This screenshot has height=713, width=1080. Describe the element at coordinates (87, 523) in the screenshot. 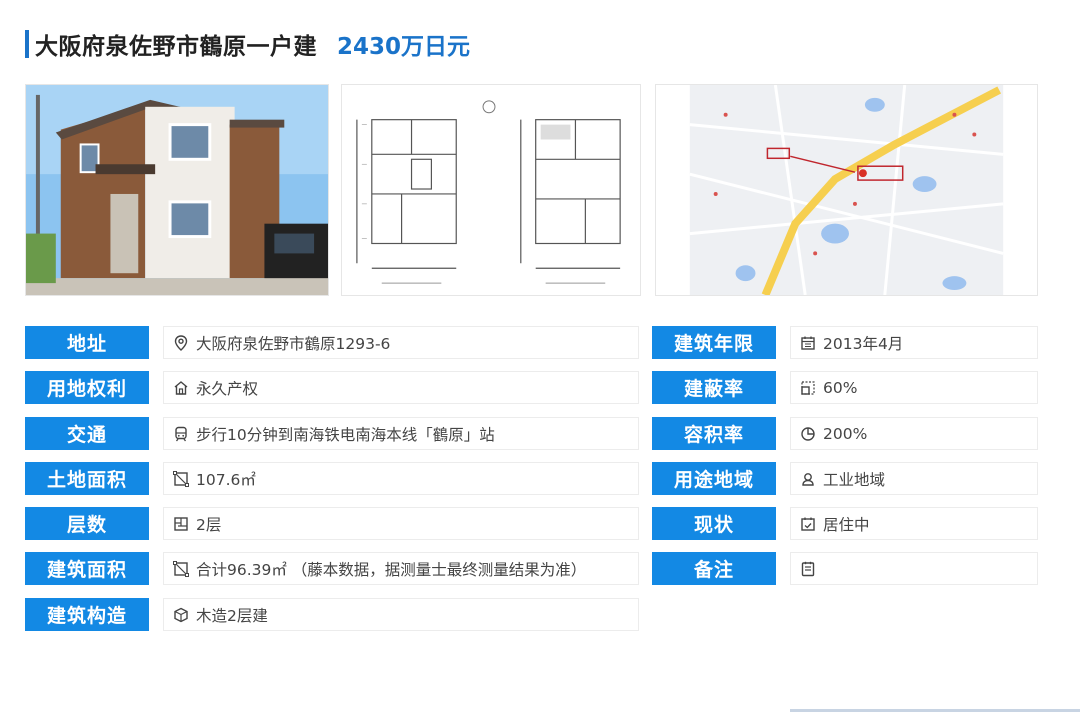

I see `label-floors: 层数` at that location.